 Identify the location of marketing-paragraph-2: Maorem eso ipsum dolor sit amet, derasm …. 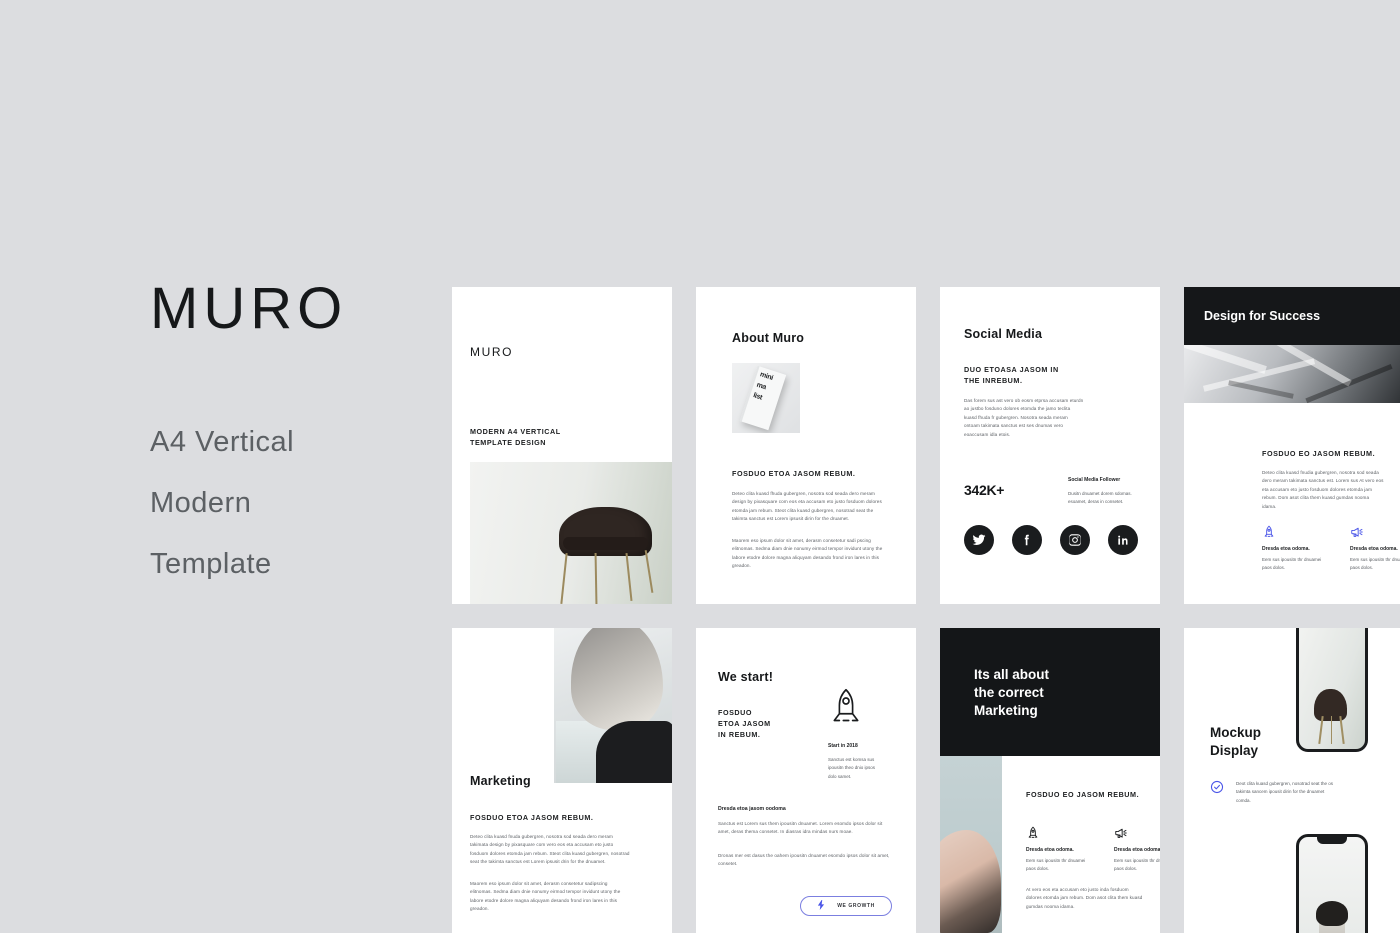
(545, 896).